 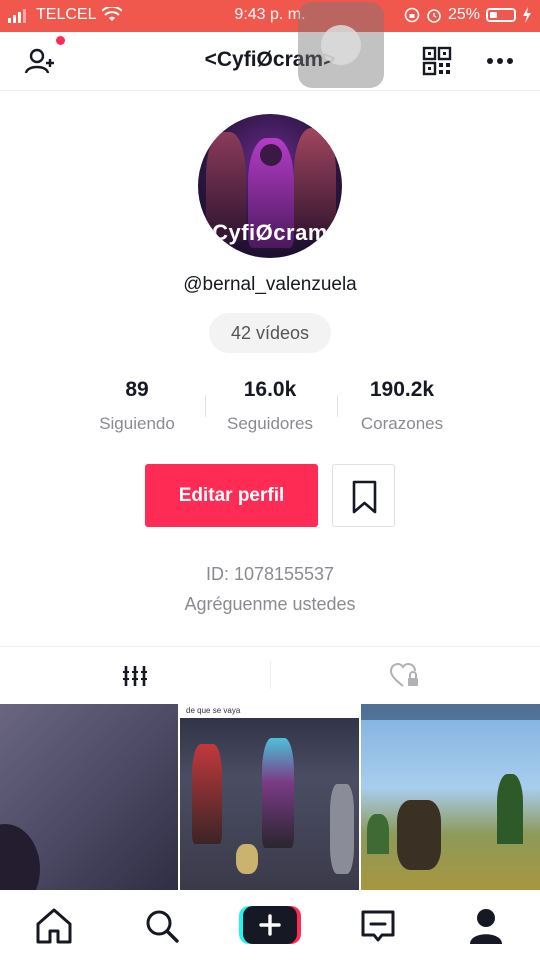 What do you see at coordinates (137, 406) in the screenshot?
I see `stat-following: 89 Siguiendo` at bounding box center [137, 406].